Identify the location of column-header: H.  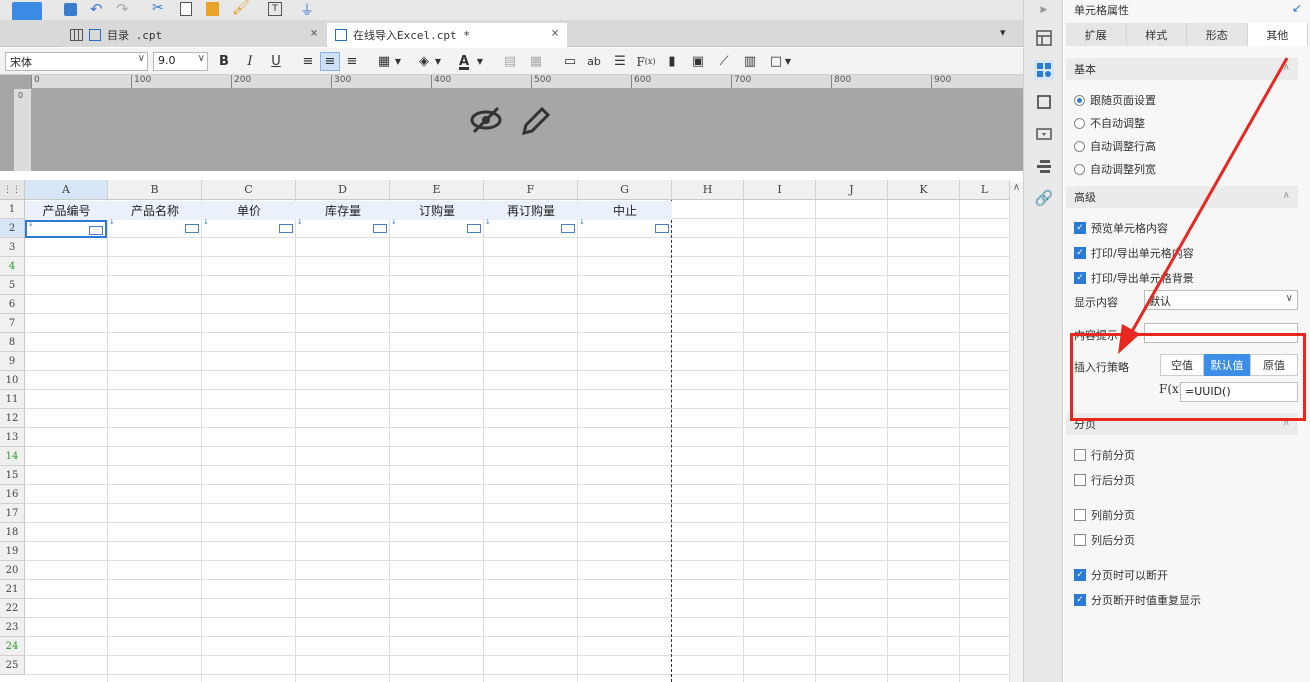
(708, 190).